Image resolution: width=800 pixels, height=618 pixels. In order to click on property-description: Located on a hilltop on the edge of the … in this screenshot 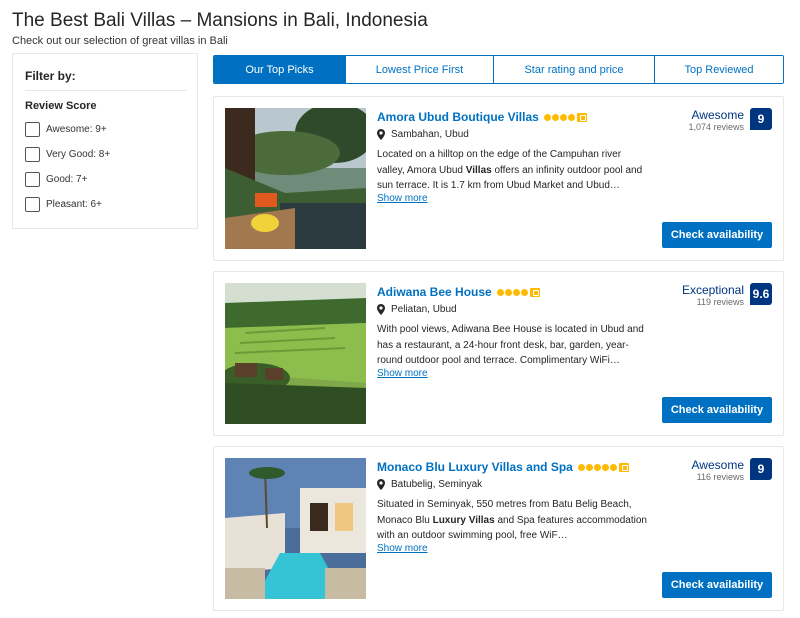, I will do `click(510, 170)`.